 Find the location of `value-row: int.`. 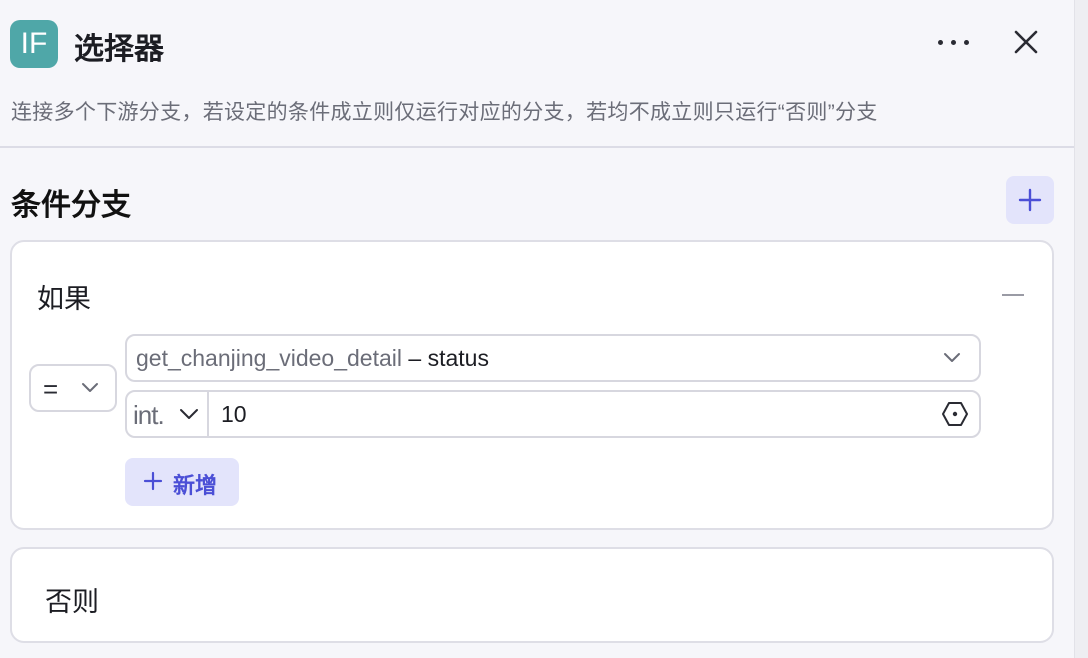

value-row: int. is located at coordinates (553, 414).